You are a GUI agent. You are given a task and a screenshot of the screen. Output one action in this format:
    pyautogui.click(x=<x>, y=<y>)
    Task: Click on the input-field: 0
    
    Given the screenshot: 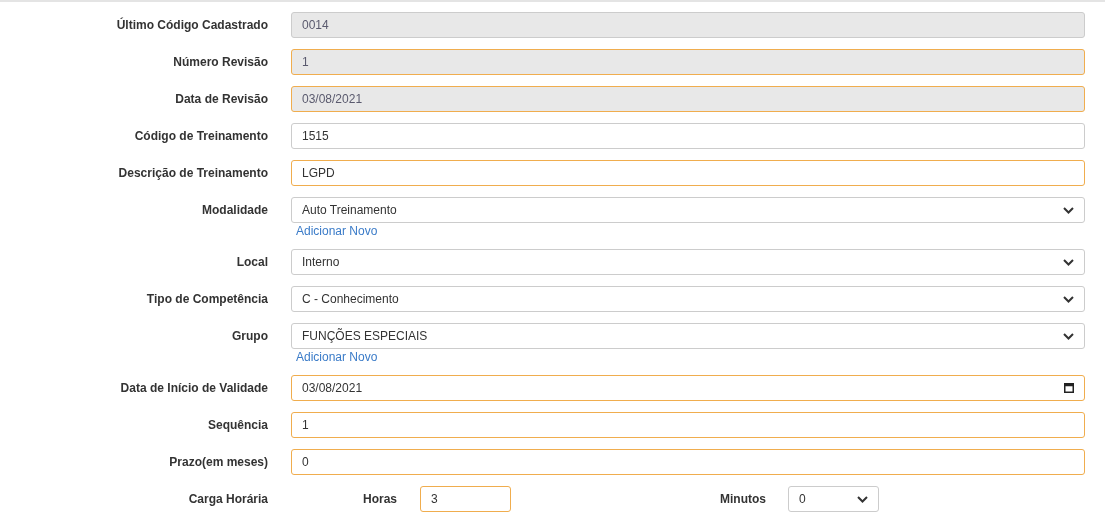 What is the action you would take?
    pyautogui.click(x=688, y=462)
    